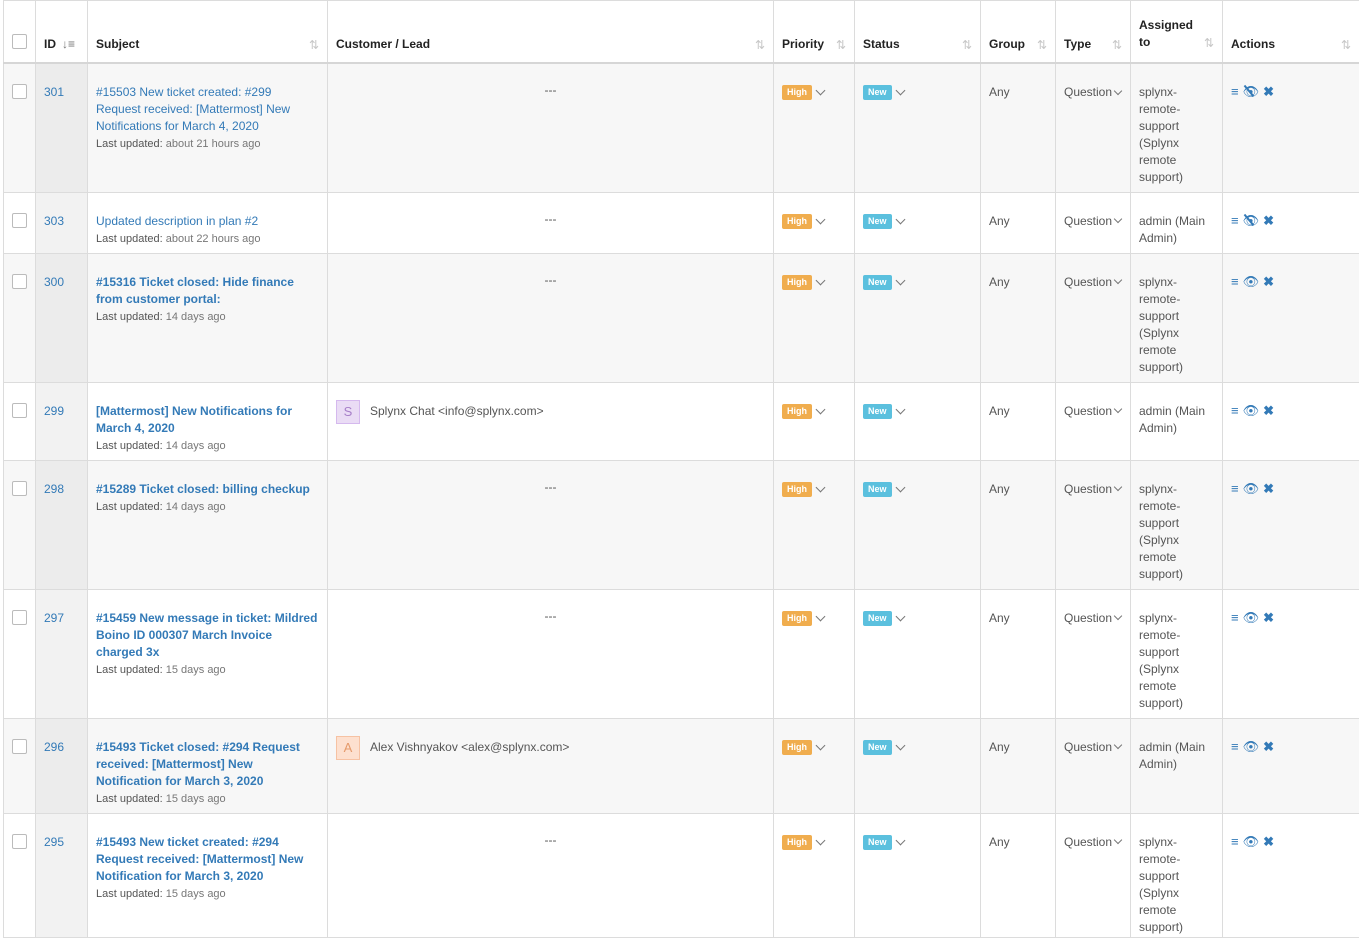  I want to click on ticket-id-link: 297, so click(54, 618).